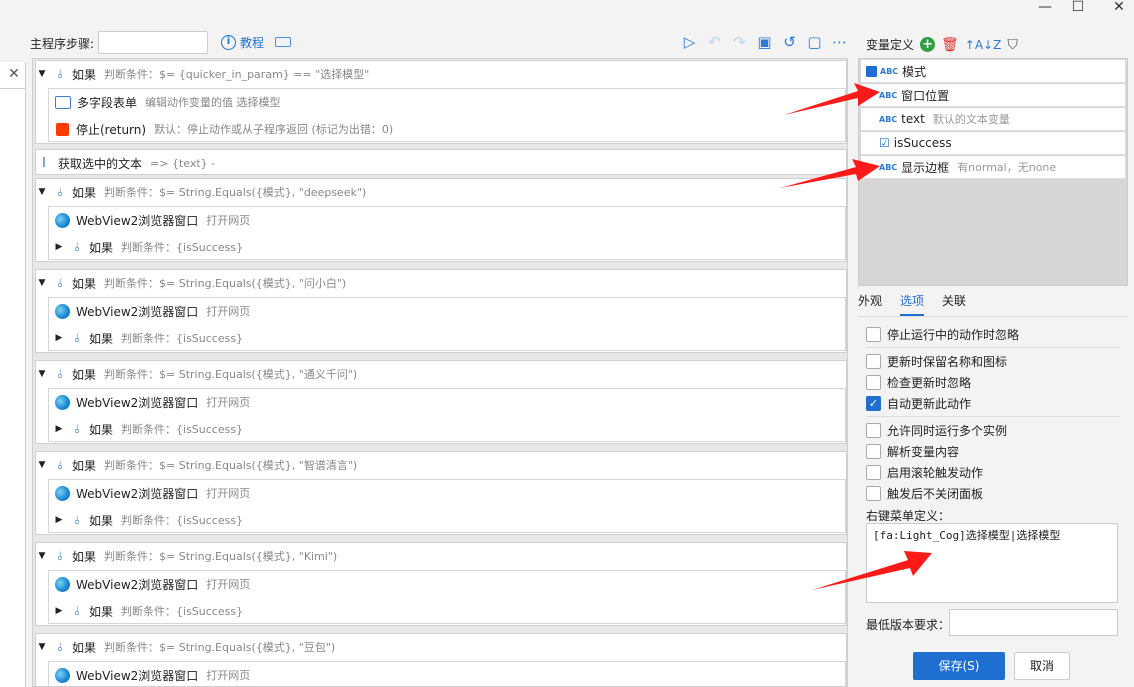 Image resolution: width=1134 pixels, height=687 pixels. What do you see at coordinates (950, 45) in the screenshot?
I see `delete-variable-icon: 🗑` at bounding box center [950, 45].